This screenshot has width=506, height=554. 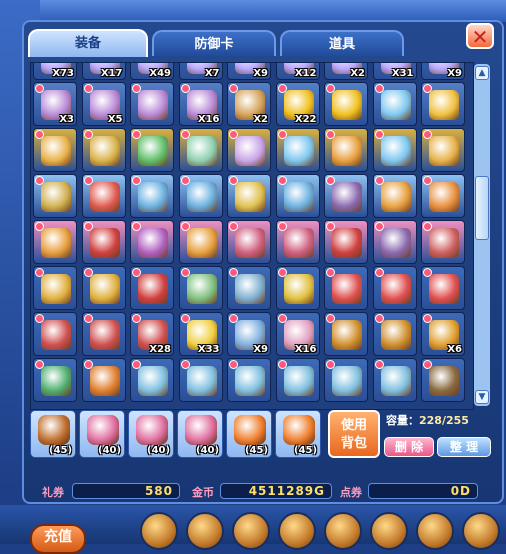 What do you see at coordinates (409, 447) in the screenshot?
I see `delete-button: 删 除` at bounding box center [409, 447].